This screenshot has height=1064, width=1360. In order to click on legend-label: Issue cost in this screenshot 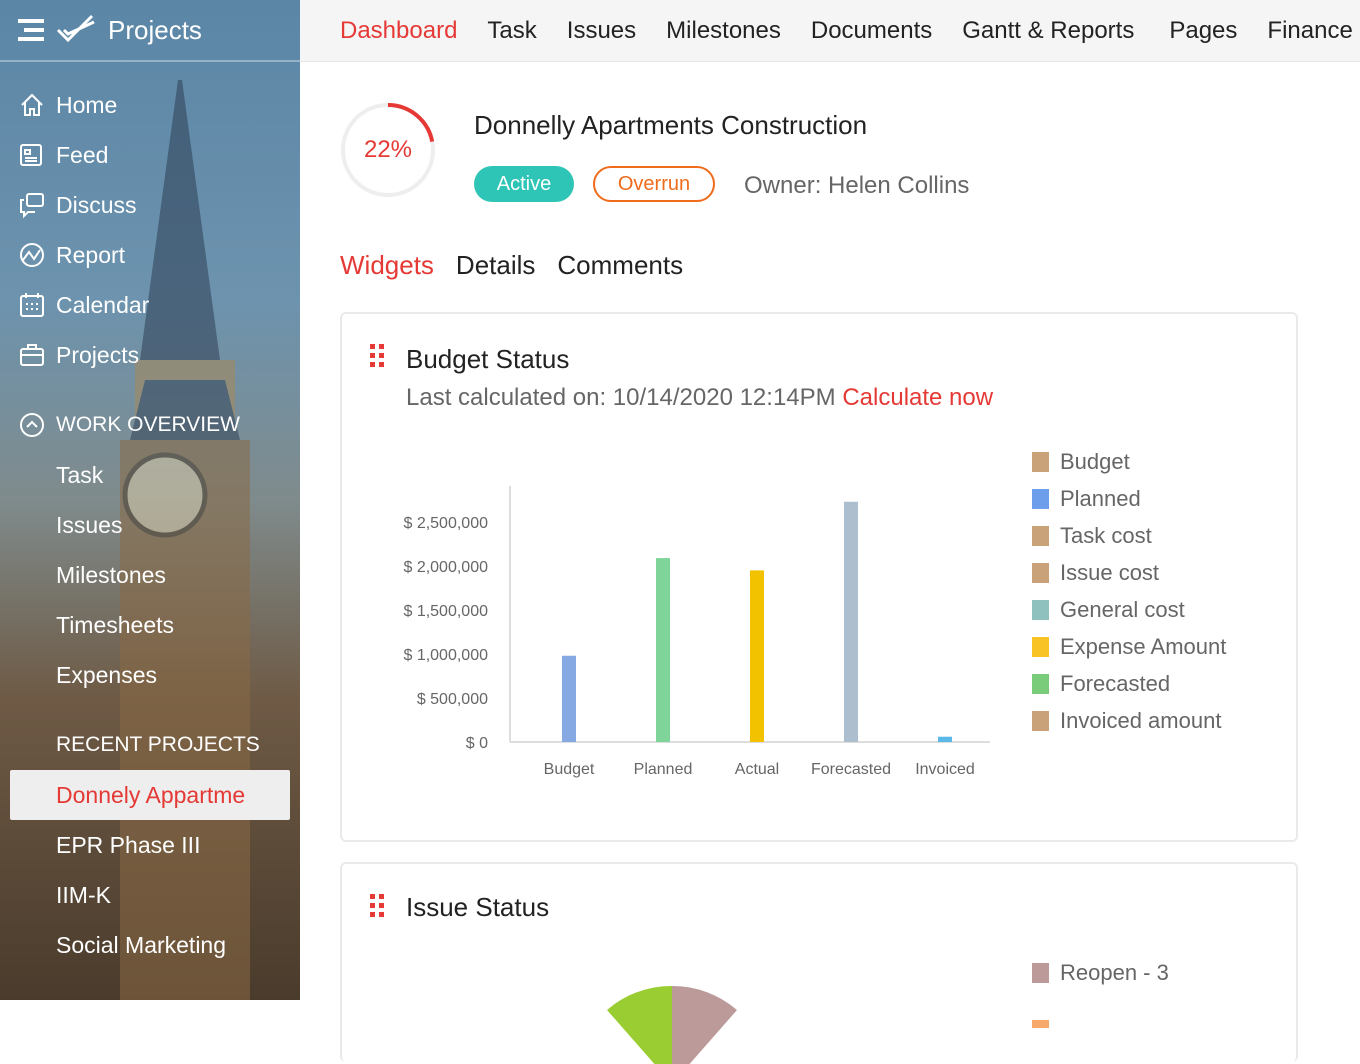, I will do `click(1110, 572)`.